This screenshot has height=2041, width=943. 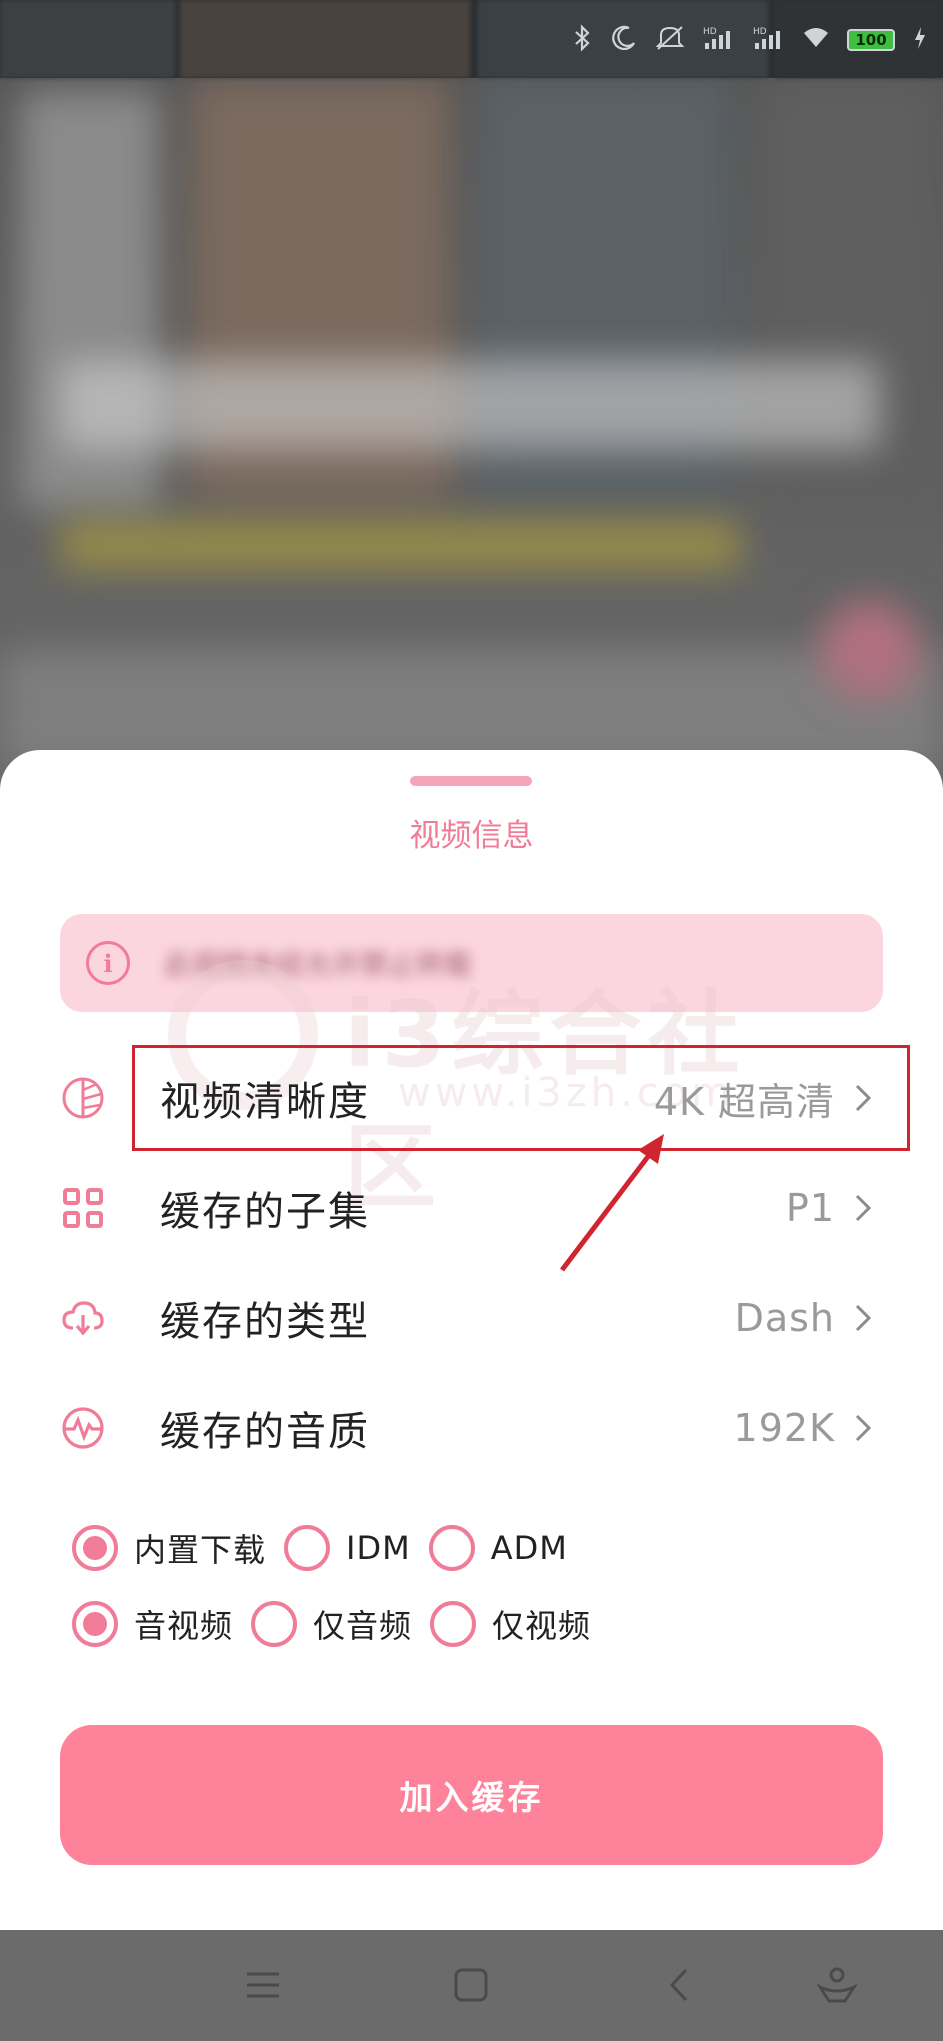 What do you see at coordinates (816, 40) in the screenshot?
I see `wifi-icon` at bounding box center [816, 40].